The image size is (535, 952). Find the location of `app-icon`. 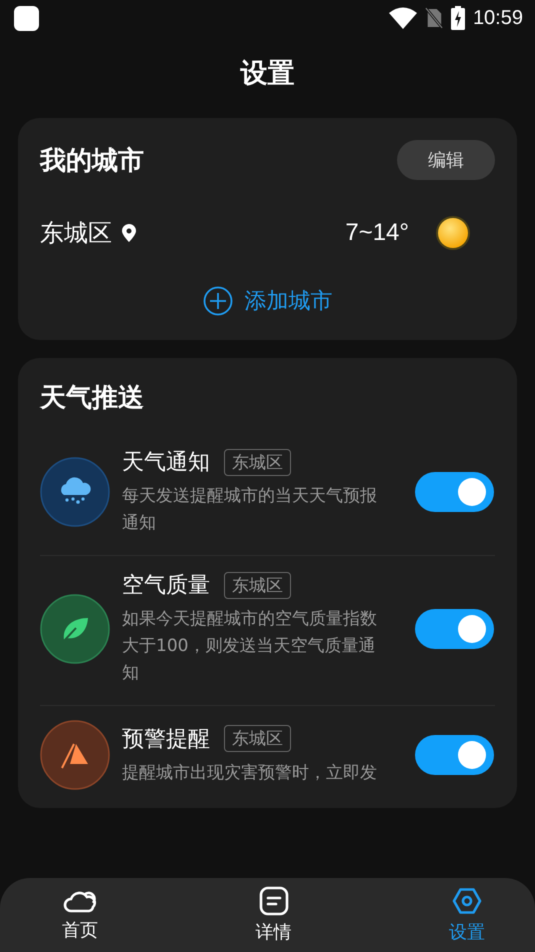

app-icon is located at coordinates (26, 18).